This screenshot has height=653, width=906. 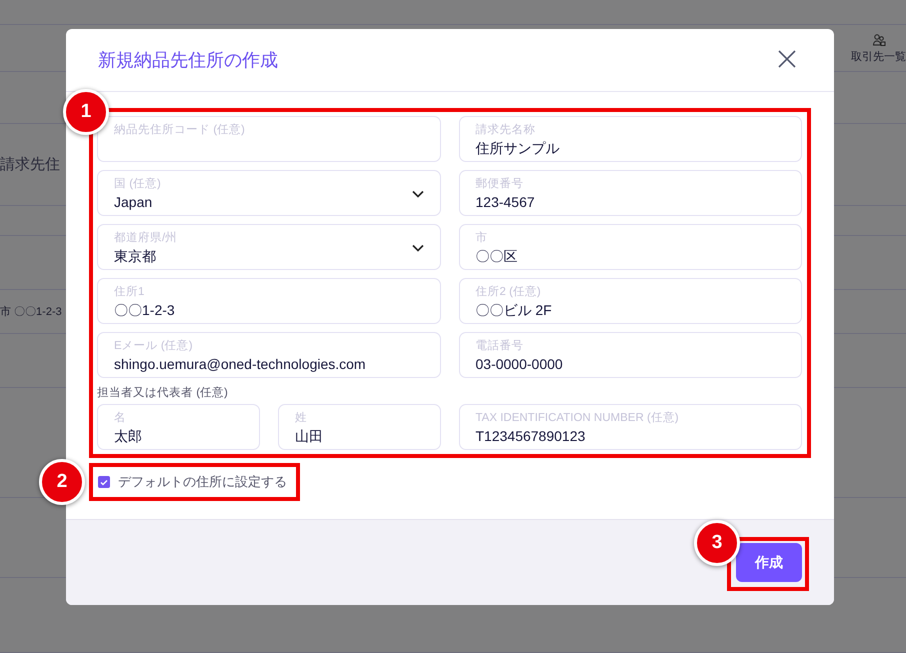 What do you see at coordinates (878, 48) in the screenshot?
I see `nav-link: 取引先一覧` at bounding box center [878, 48].